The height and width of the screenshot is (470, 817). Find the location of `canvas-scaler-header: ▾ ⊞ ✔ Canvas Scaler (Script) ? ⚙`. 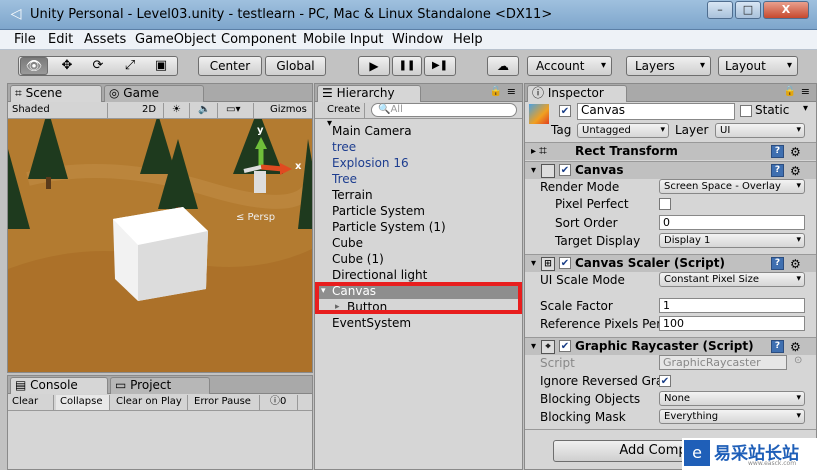

canvas-scaler-header: ▾ ⊞ ✔ Canvas Scaler (Script) ? ⚙ is located at coordinates (670, 263).